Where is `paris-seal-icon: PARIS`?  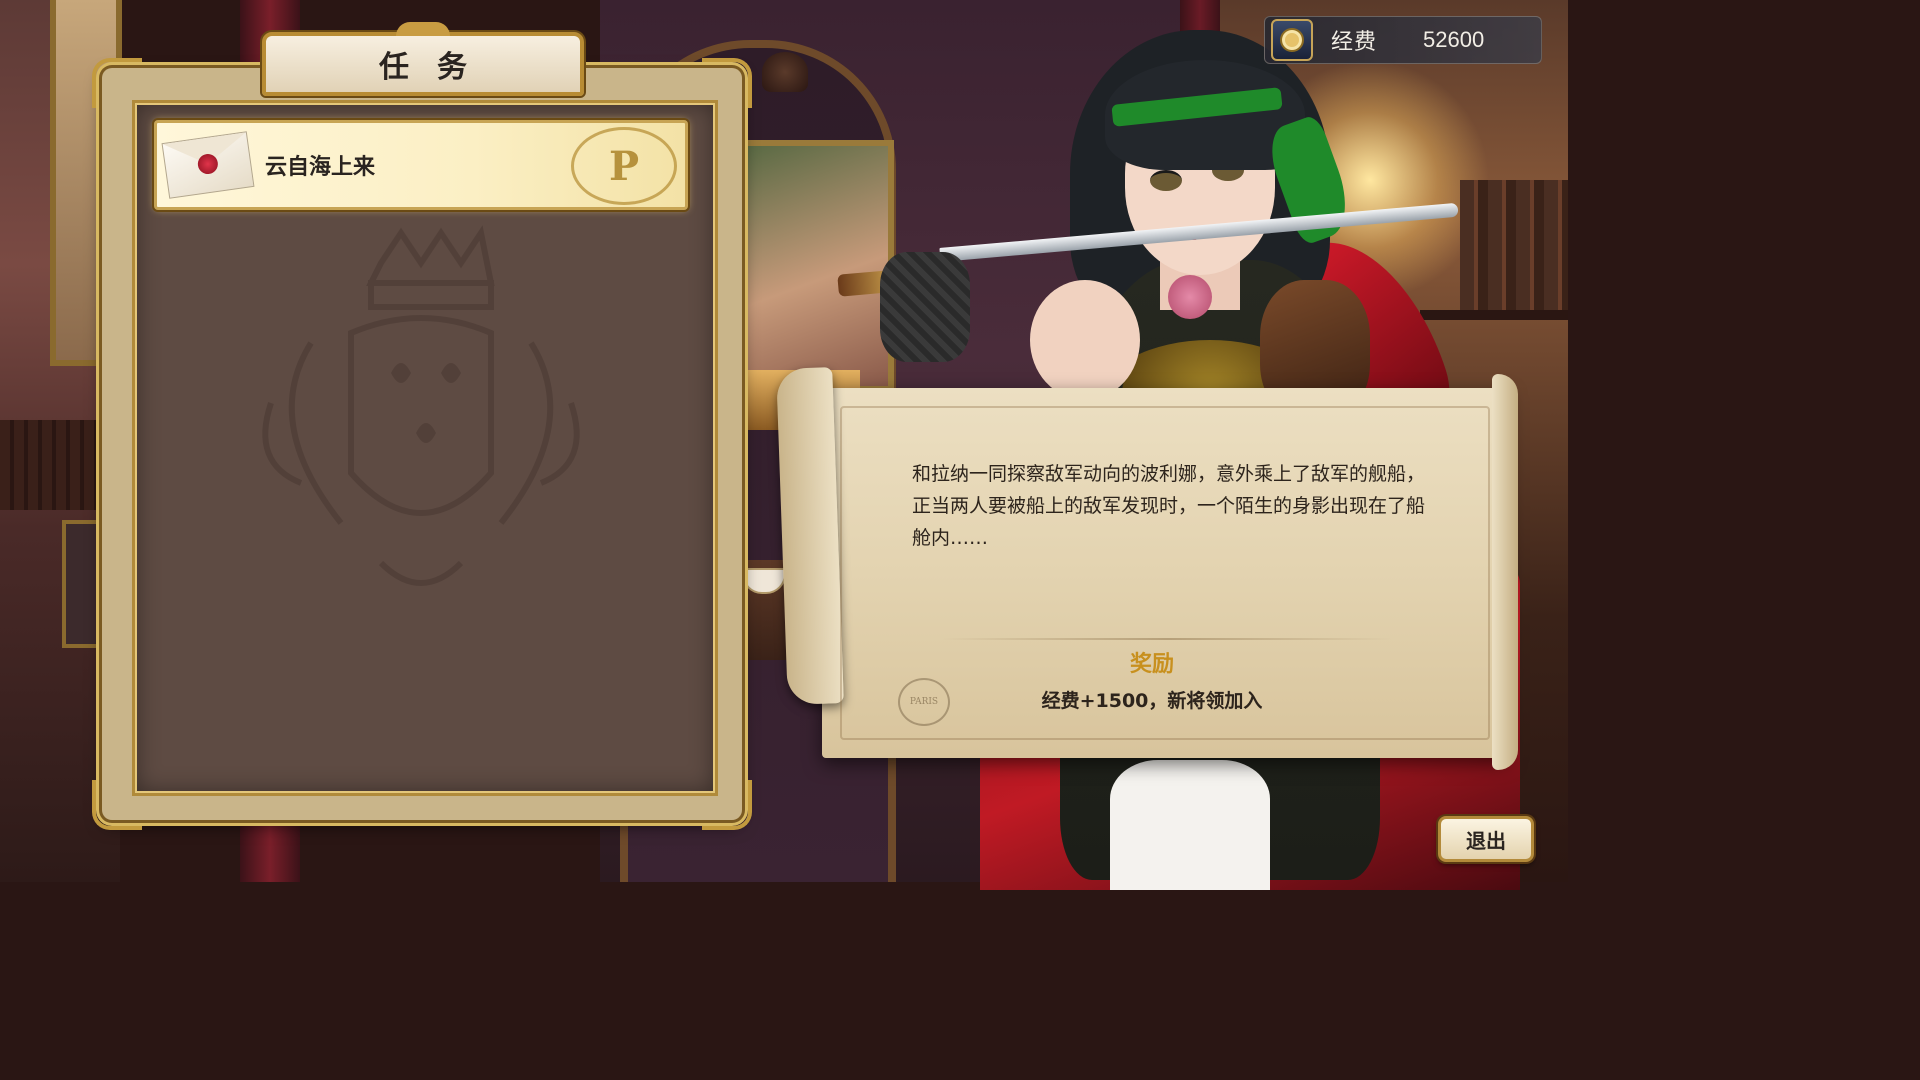
paris-seal-icon: PARIS is located at coordinates (924, 702).